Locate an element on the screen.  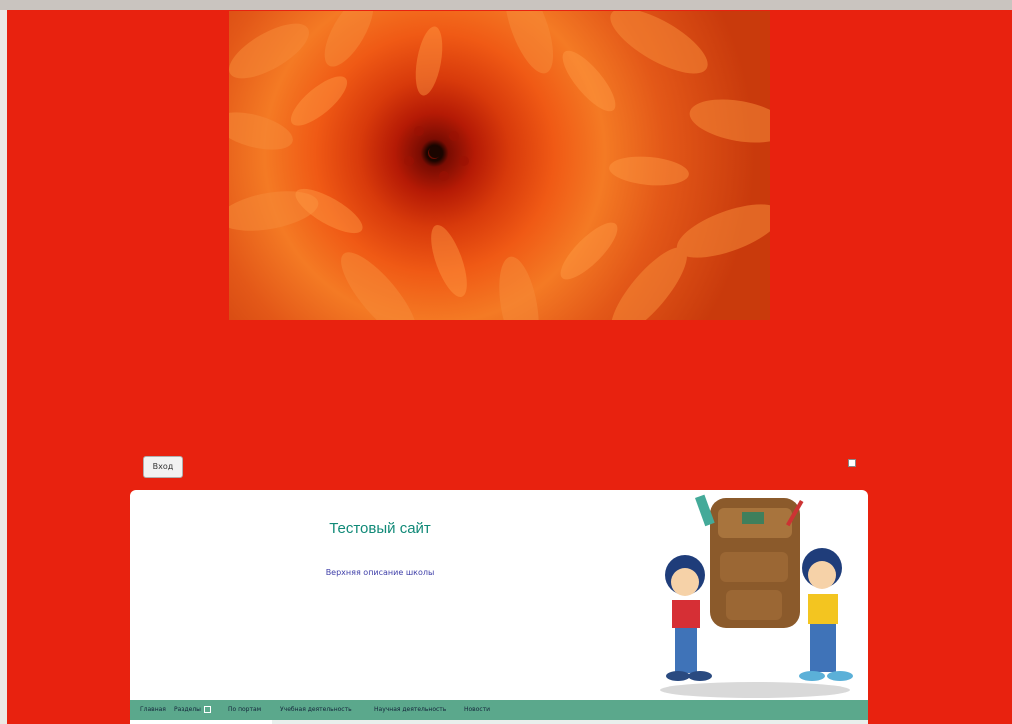
nav-item-study: Учебная деятельность is located at coordinates (316, 710).